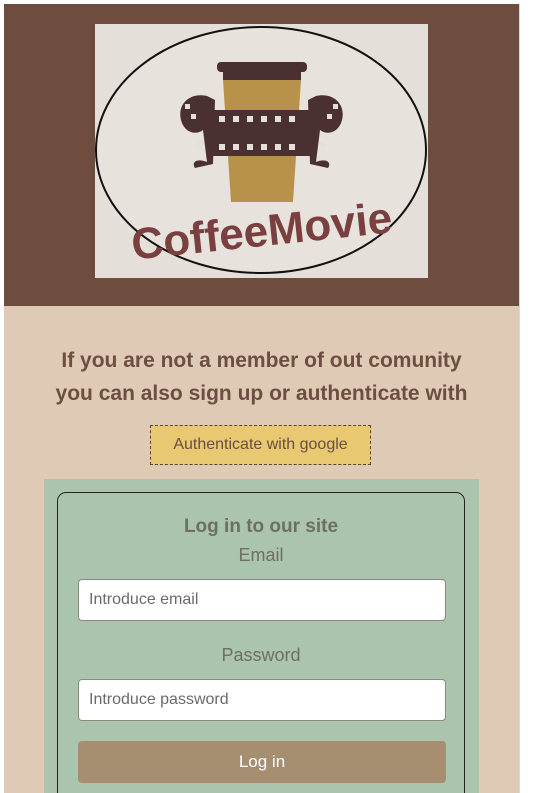 Image resolution: width=536 pixels, height=793 pixels. Describe the element at coordinates (262, 762) in the screenshot. I see `login-button: Log in` at that location.